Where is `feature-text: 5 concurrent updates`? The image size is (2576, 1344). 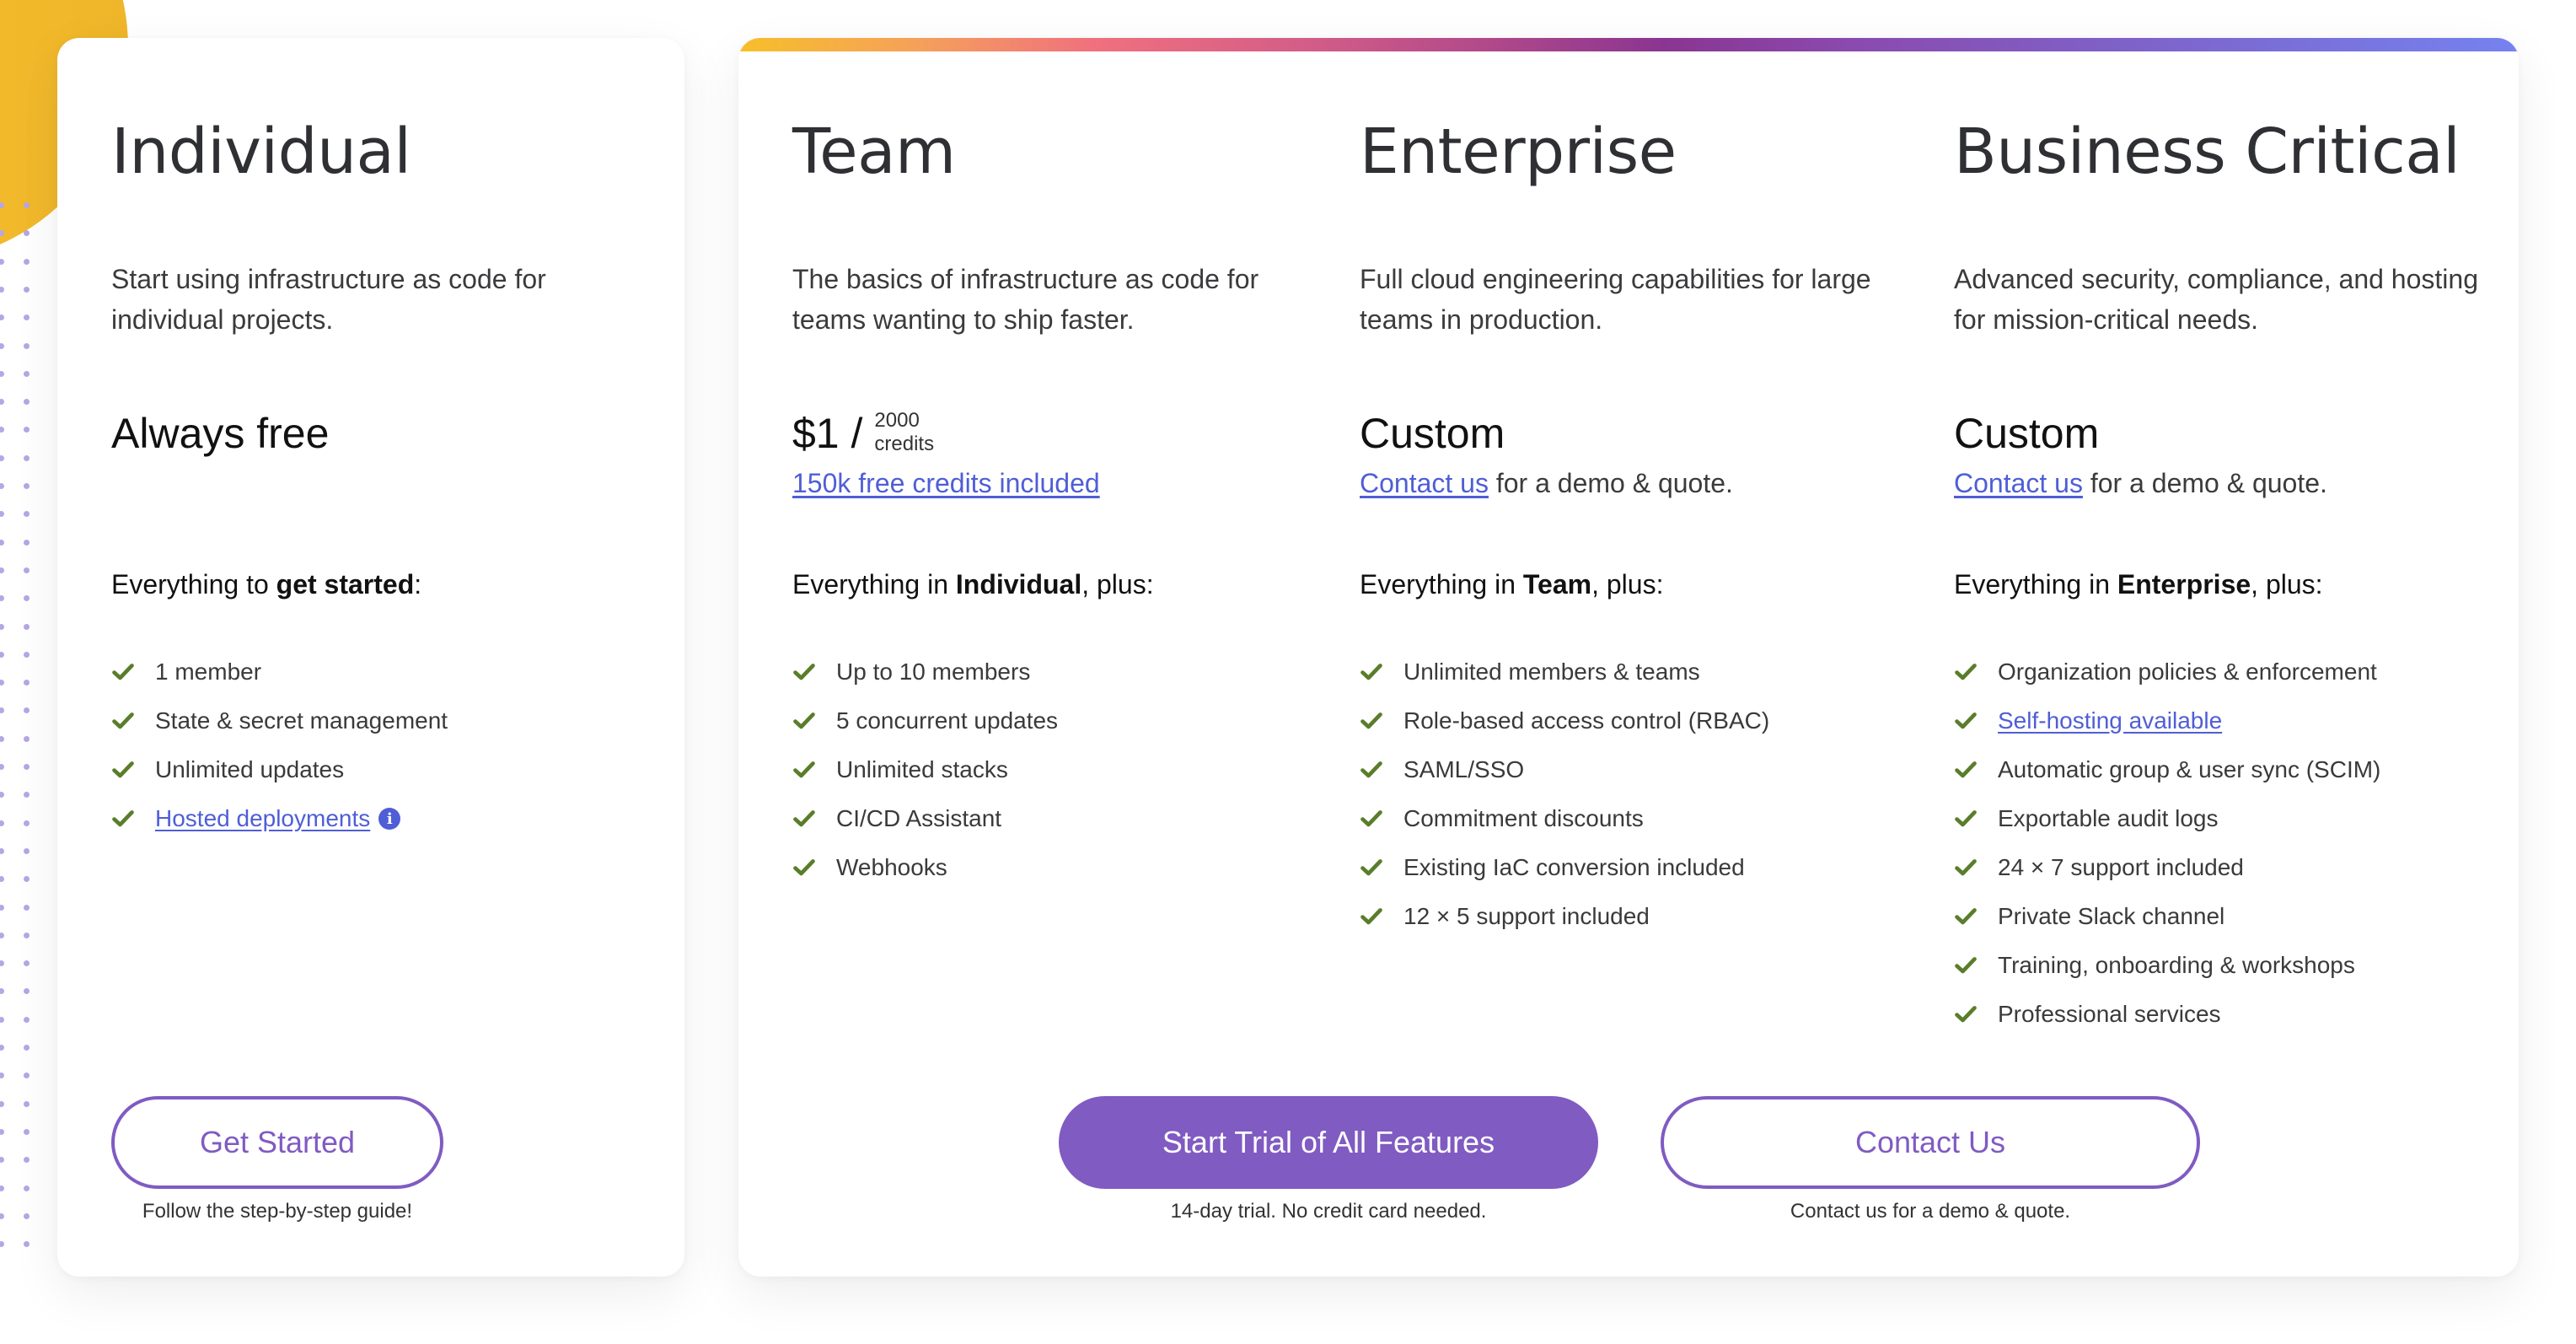 feature-text: 5 concurrent updates is located at coordinates (947, 720).